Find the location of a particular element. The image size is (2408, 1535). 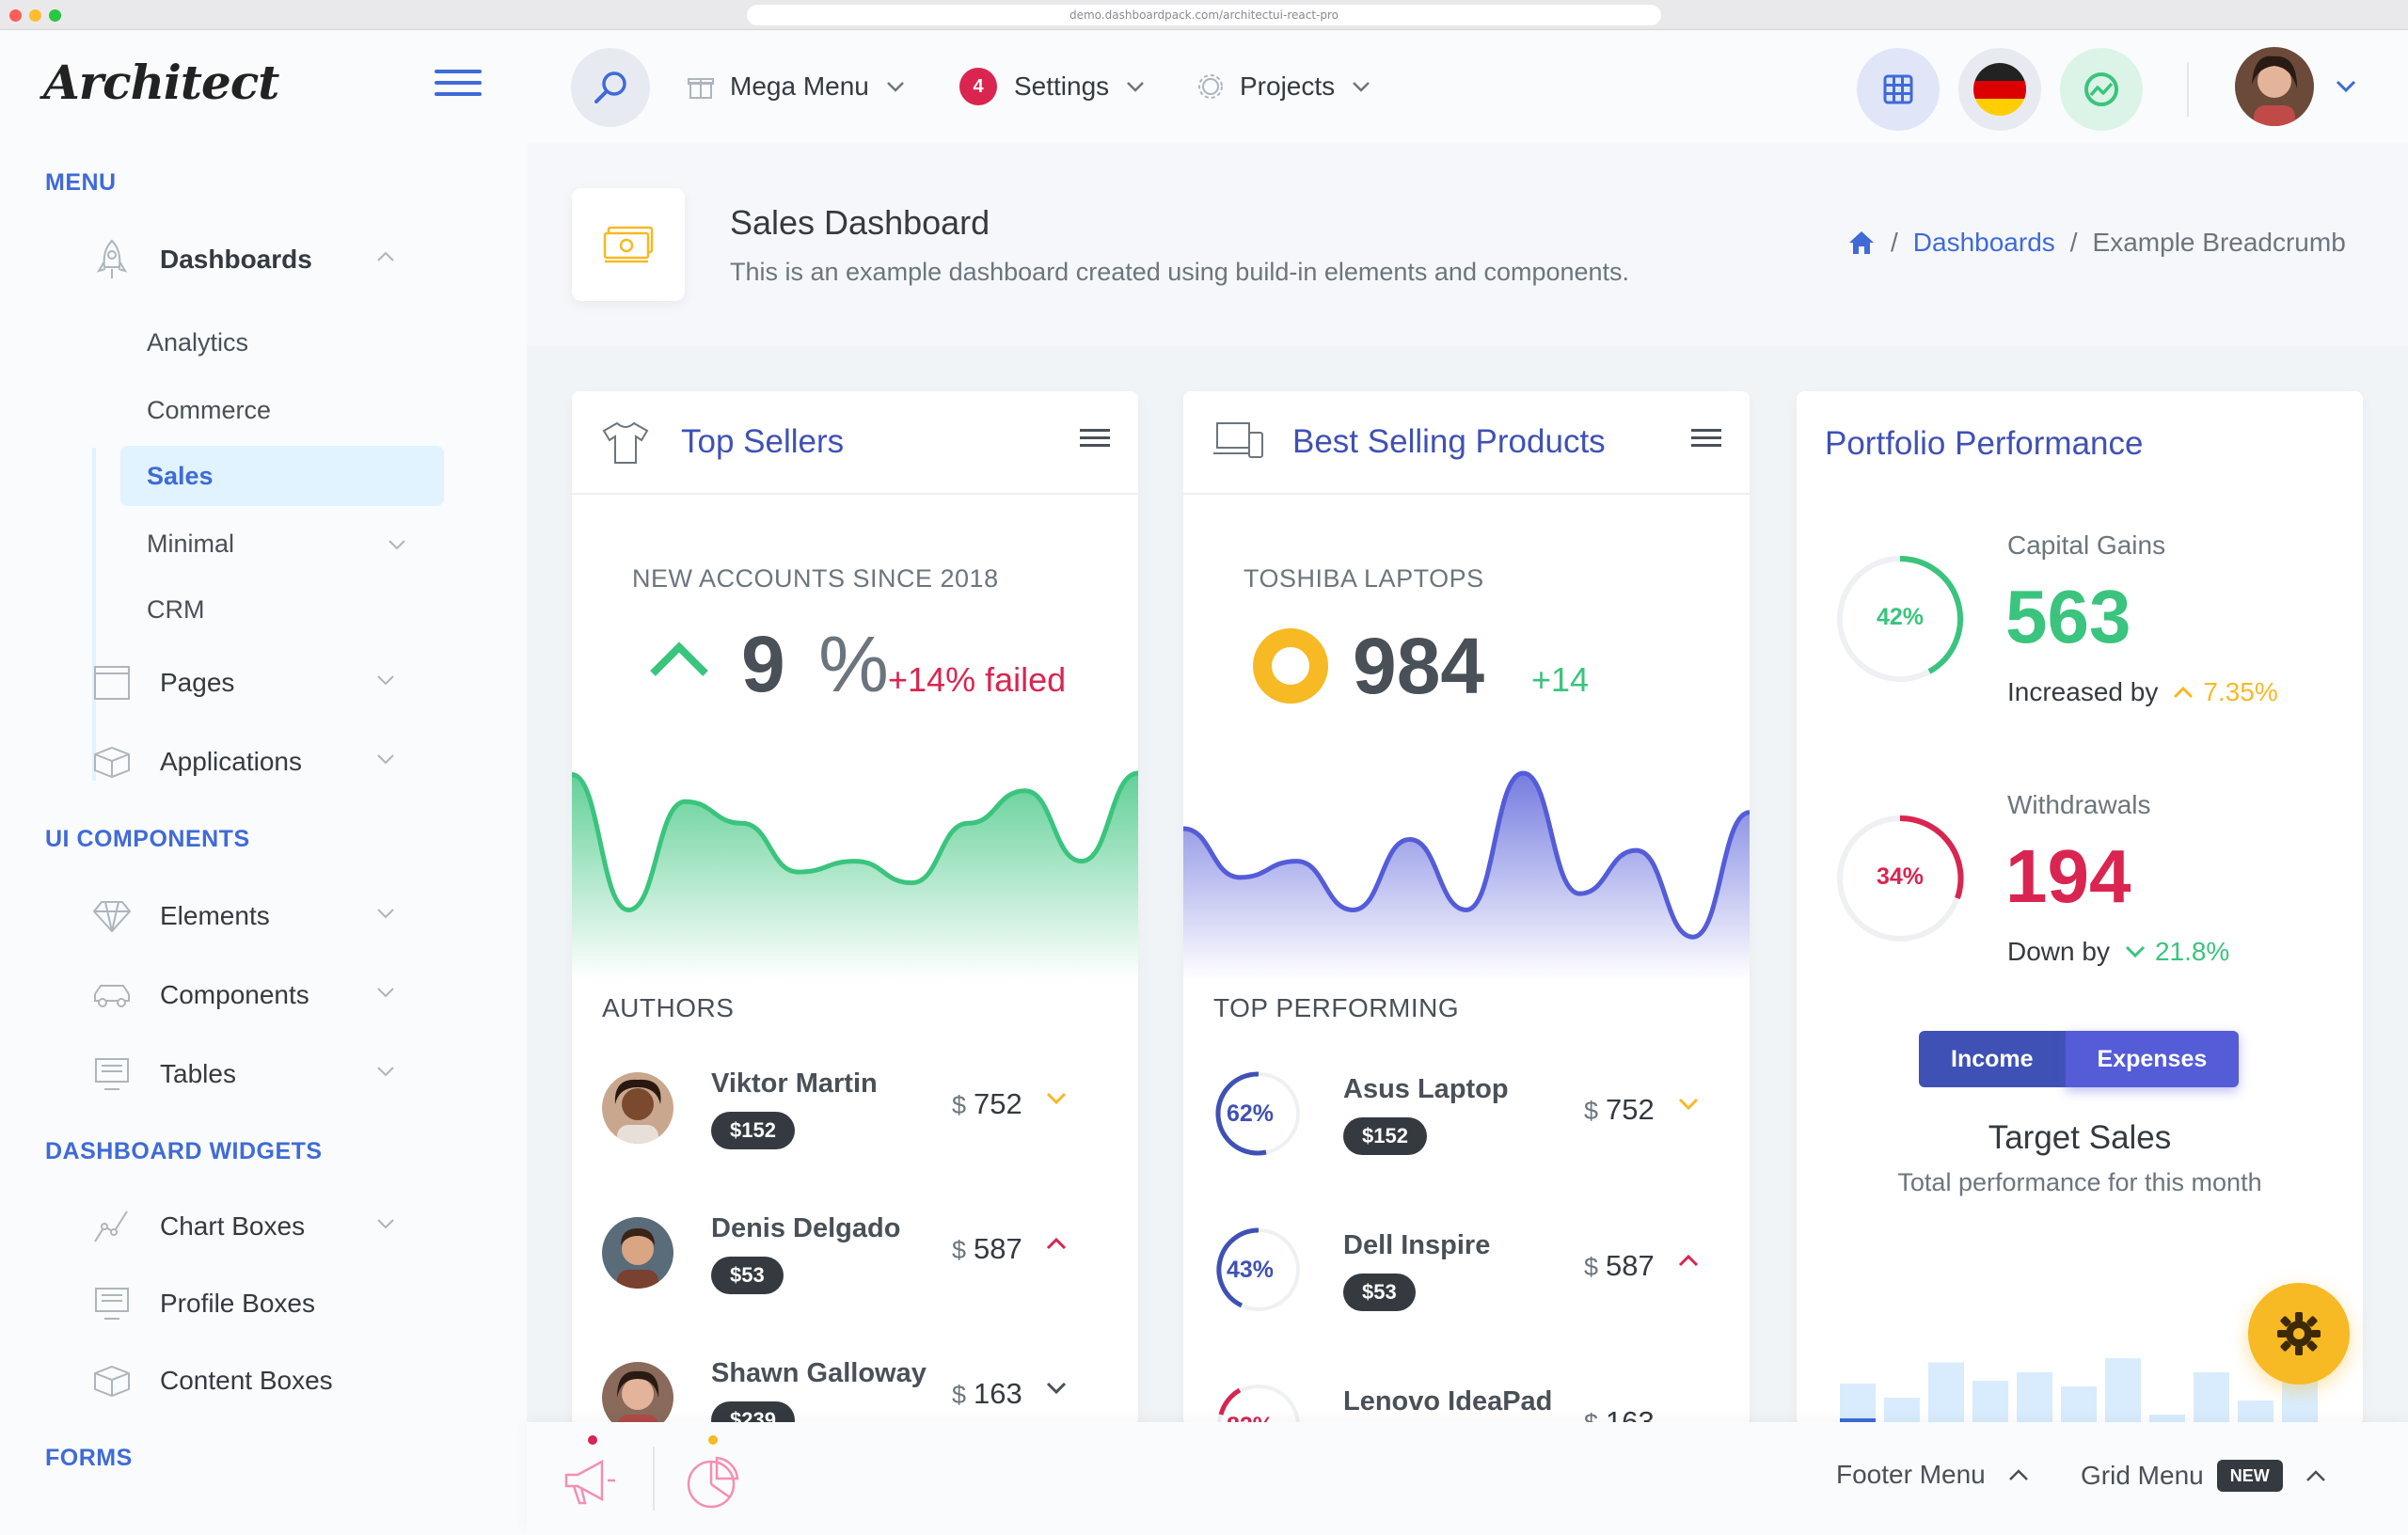

top-sellers-title: Top Sellers is located at coordinates (763, 441).